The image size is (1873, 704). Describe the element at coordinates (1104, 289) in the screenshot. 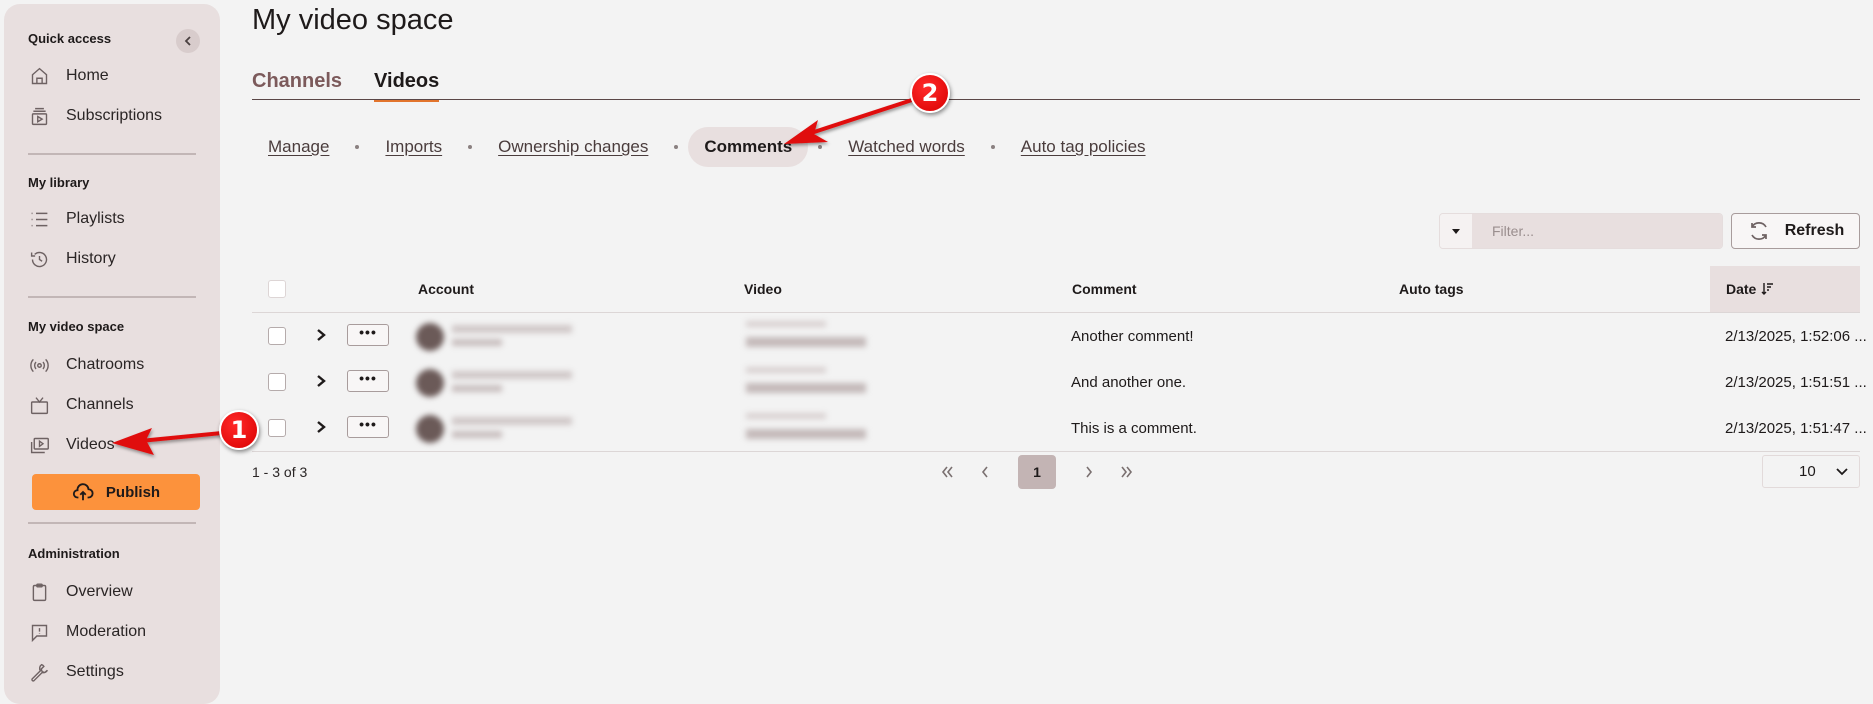

I see `column-header-comment: Comment` at that location.